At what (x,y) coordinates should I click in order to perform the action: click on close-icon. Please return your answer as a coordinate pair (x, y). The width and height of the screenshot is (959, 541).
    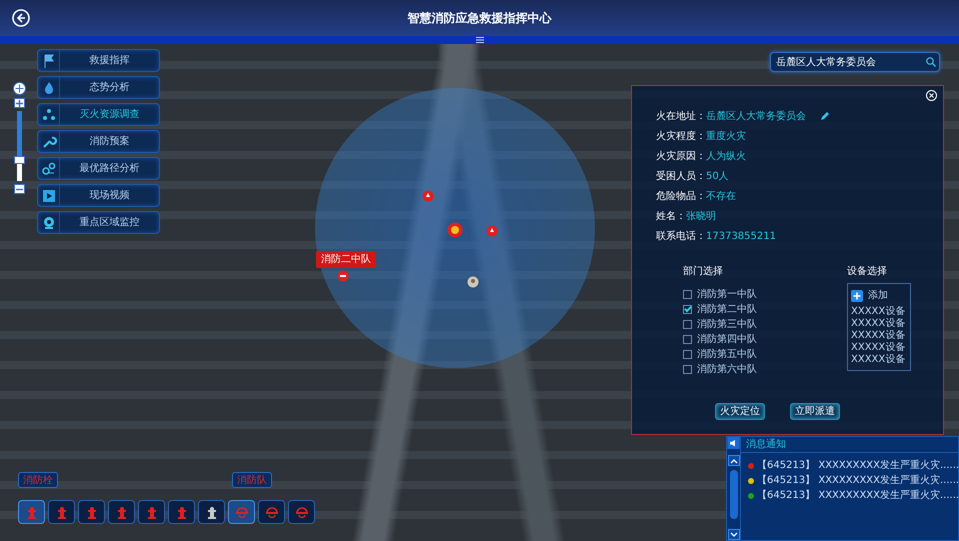
    Looking at the image, I should click on (931, 95).